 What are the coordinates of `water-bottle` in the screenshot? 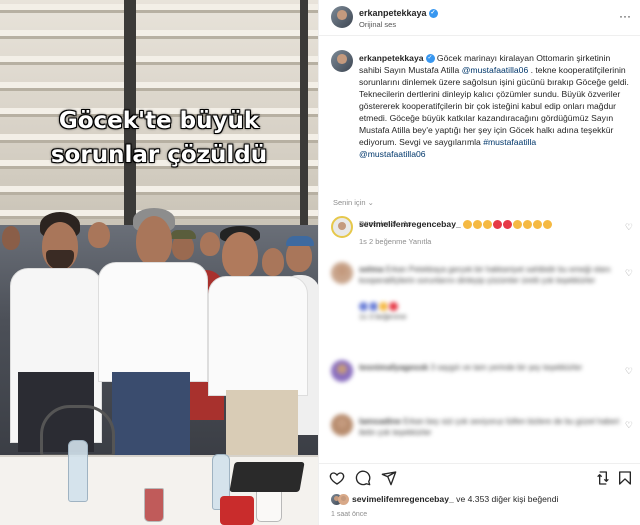 It's located at (78, 471).